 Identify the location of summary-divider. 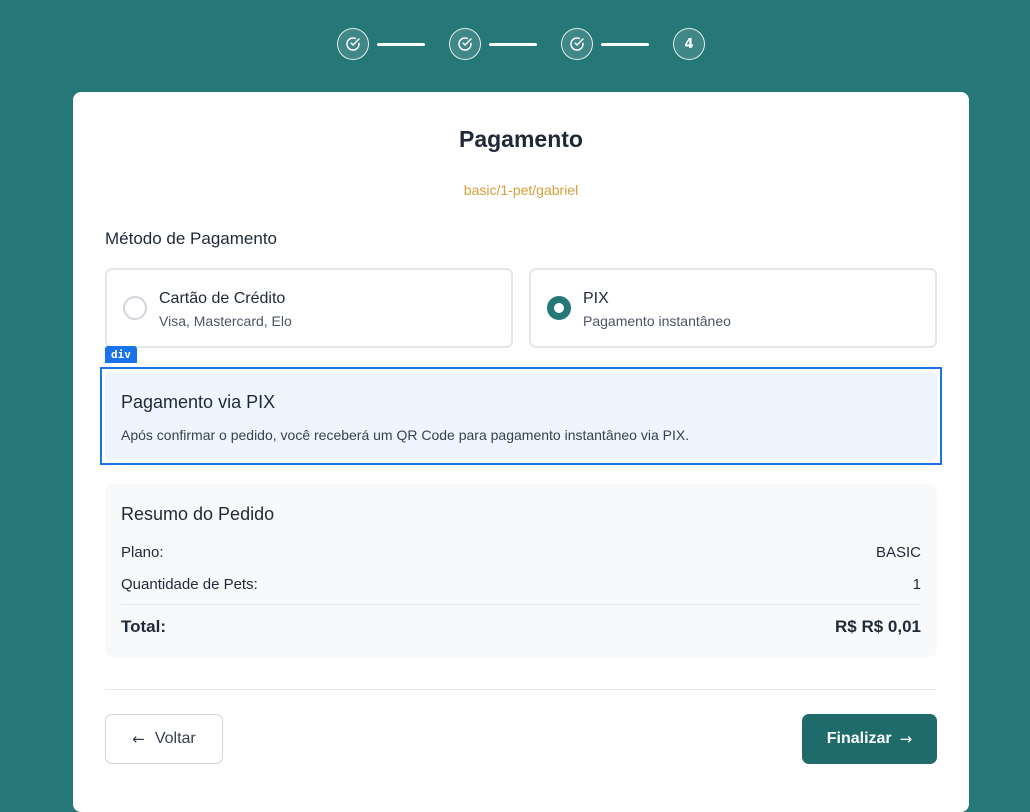
(521, 604).